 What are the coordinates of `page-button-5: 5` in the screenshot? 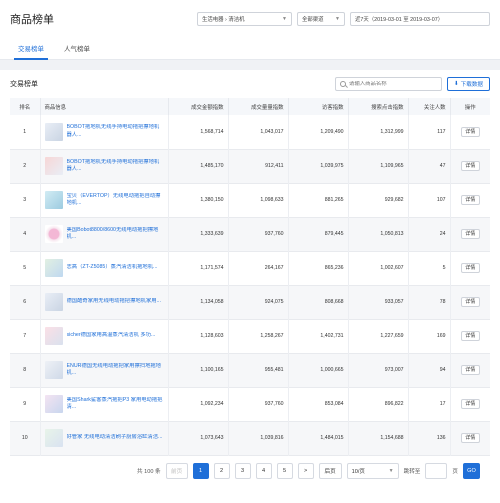 It's located at (284, 470).